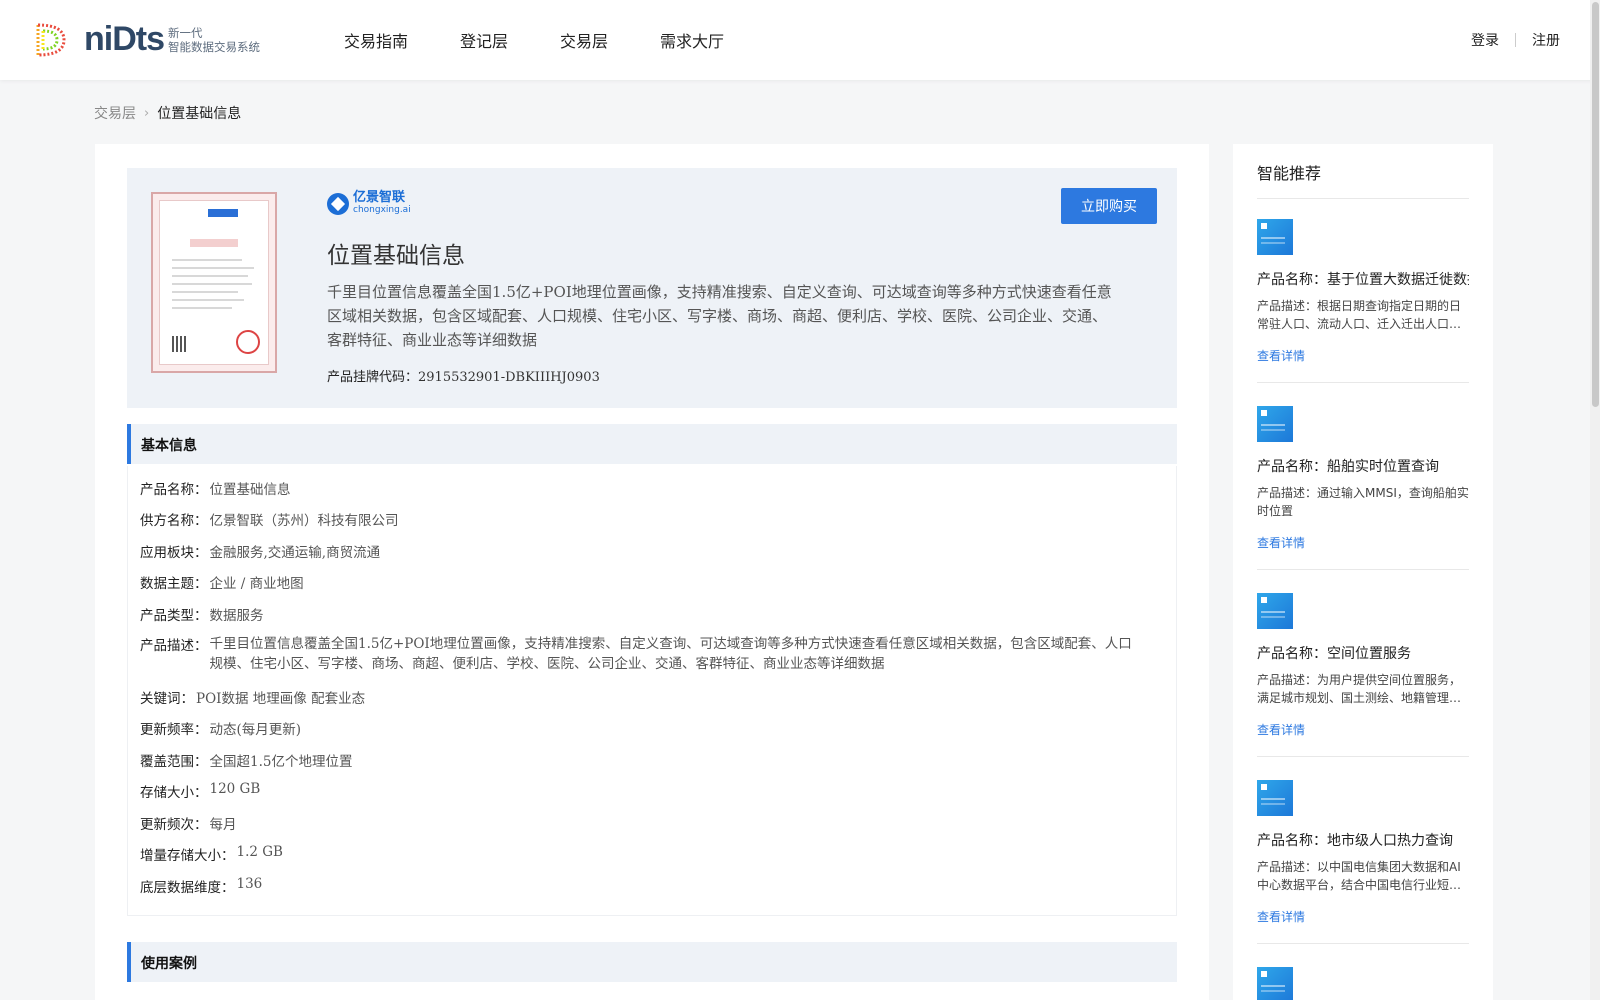 The height and width of the screenshot is (1000, 1600). I want to click on info-row: 产品类型： 数据服务, so click(202, 614).